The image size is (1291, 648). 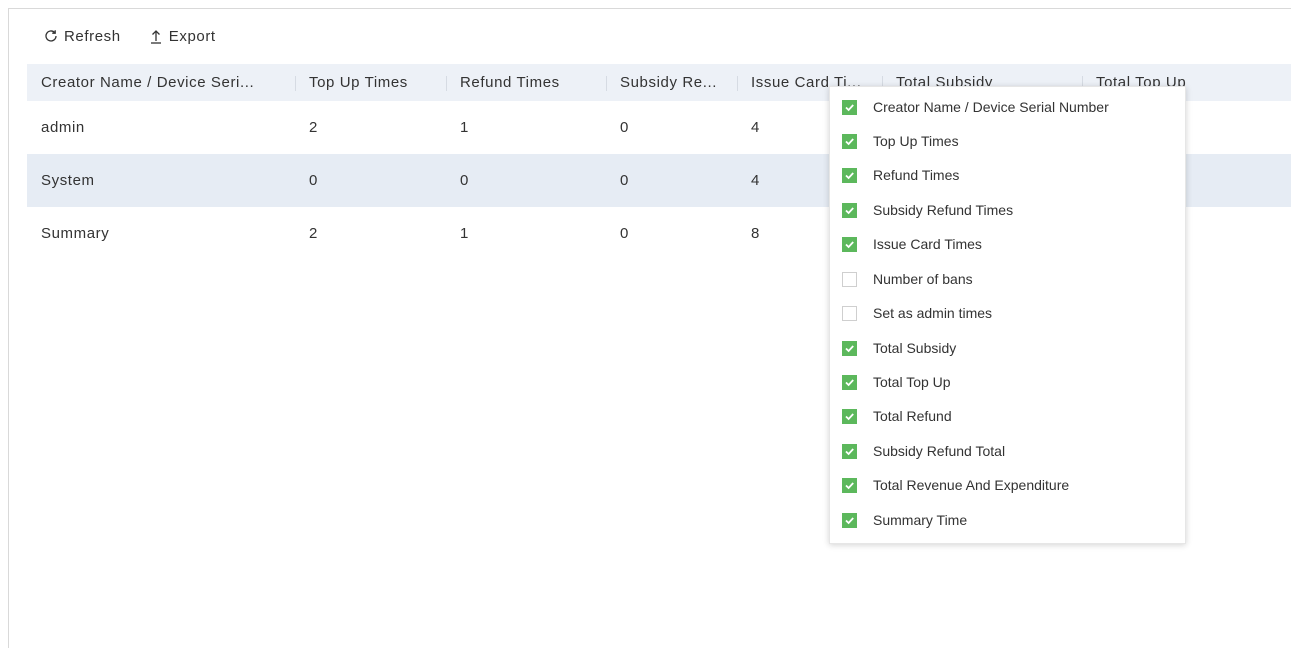 What do you see at coordinates (920, 520) in the screenshot?
I see `column-option-label: Summary Time` at bounding box center [920, 520].